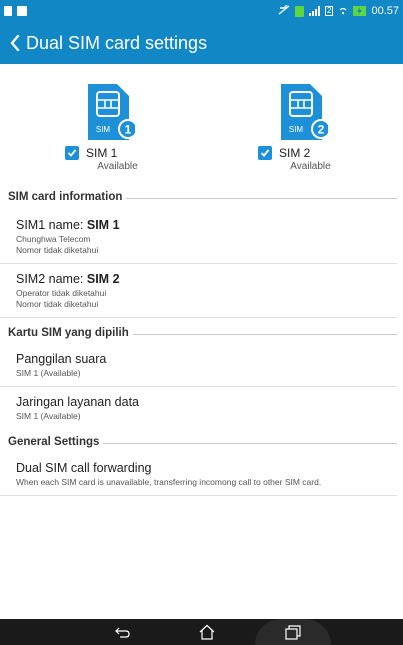 The image size is (403, 645). Describe the element at coordinates (315, 11) in the screenshot. I see `signal-icon` at that location.